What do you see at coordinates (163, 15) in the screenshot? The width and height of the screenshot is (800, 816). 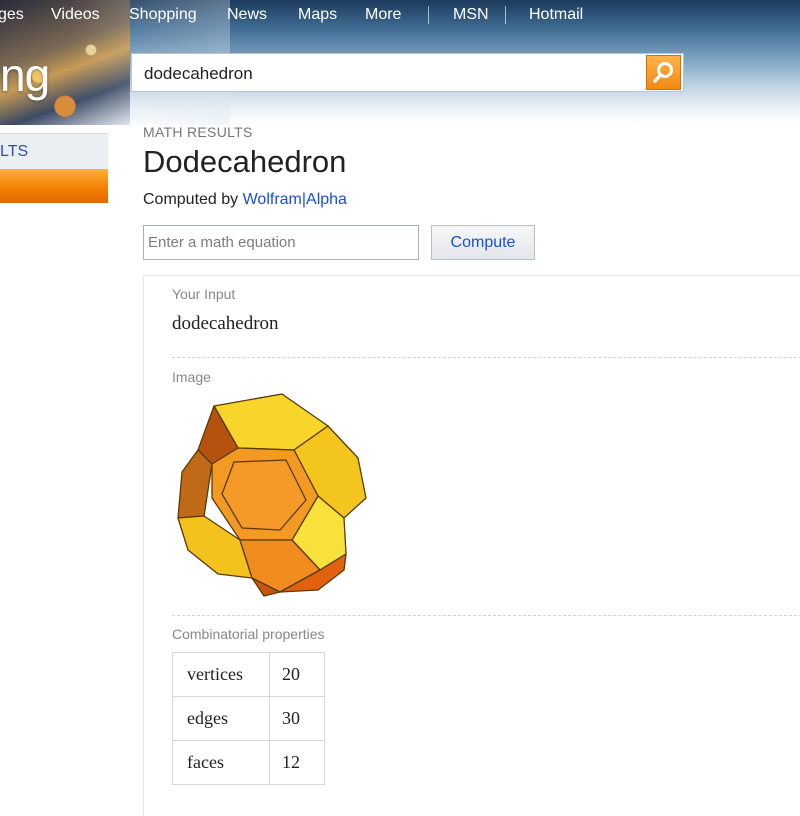 I see `nav-shopping: Shopping` at bounding box center [163, 15].